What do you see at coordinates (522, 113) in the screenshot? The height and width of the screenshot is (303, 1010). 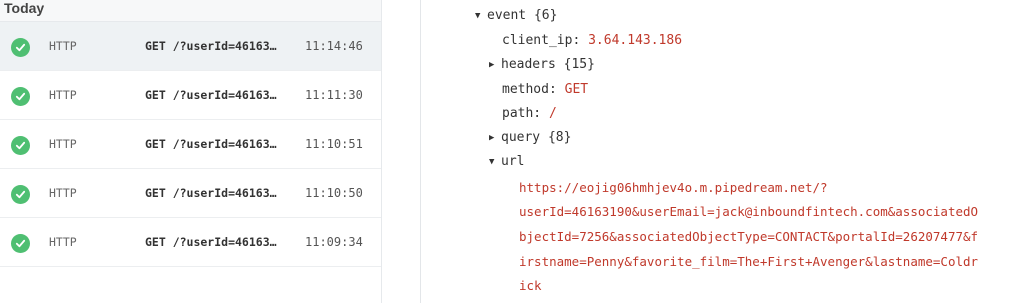 I see `tree-key: path:` at bounding box center [522, 113].